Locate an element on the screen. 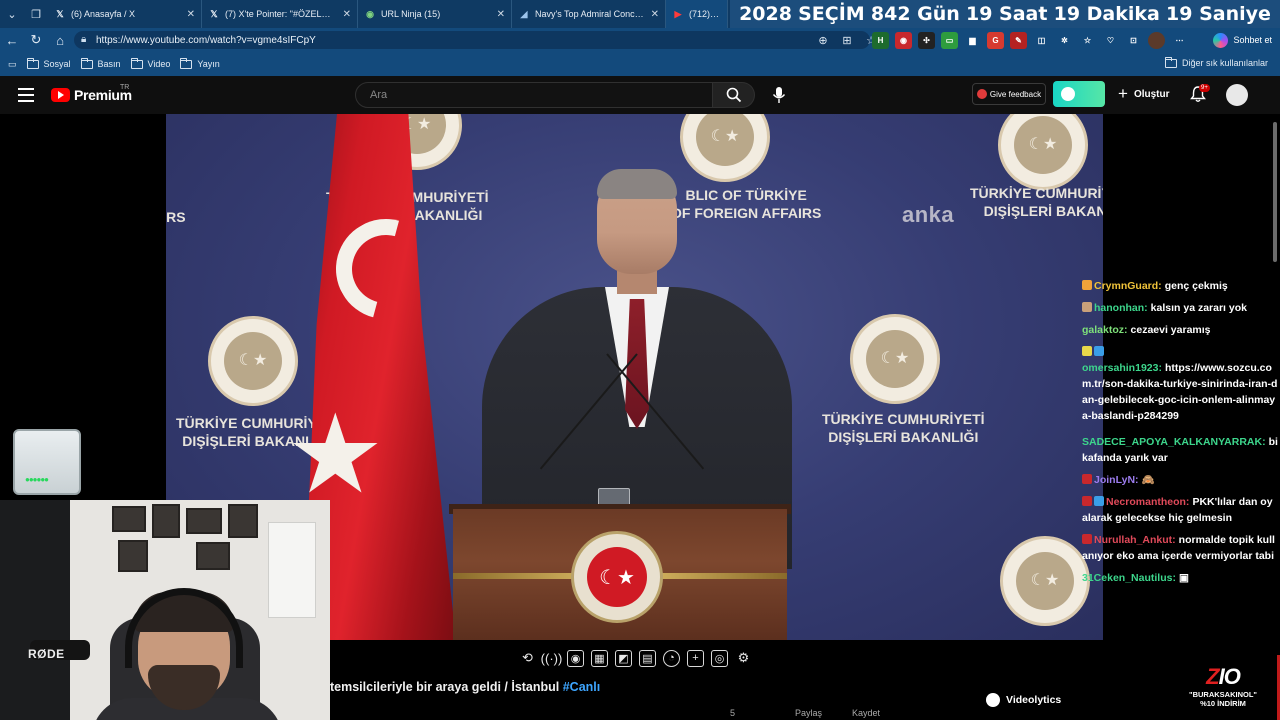 The height and width of the screenshot is (720, 1280). back-icon: ← is located at coordinates (12, 40).